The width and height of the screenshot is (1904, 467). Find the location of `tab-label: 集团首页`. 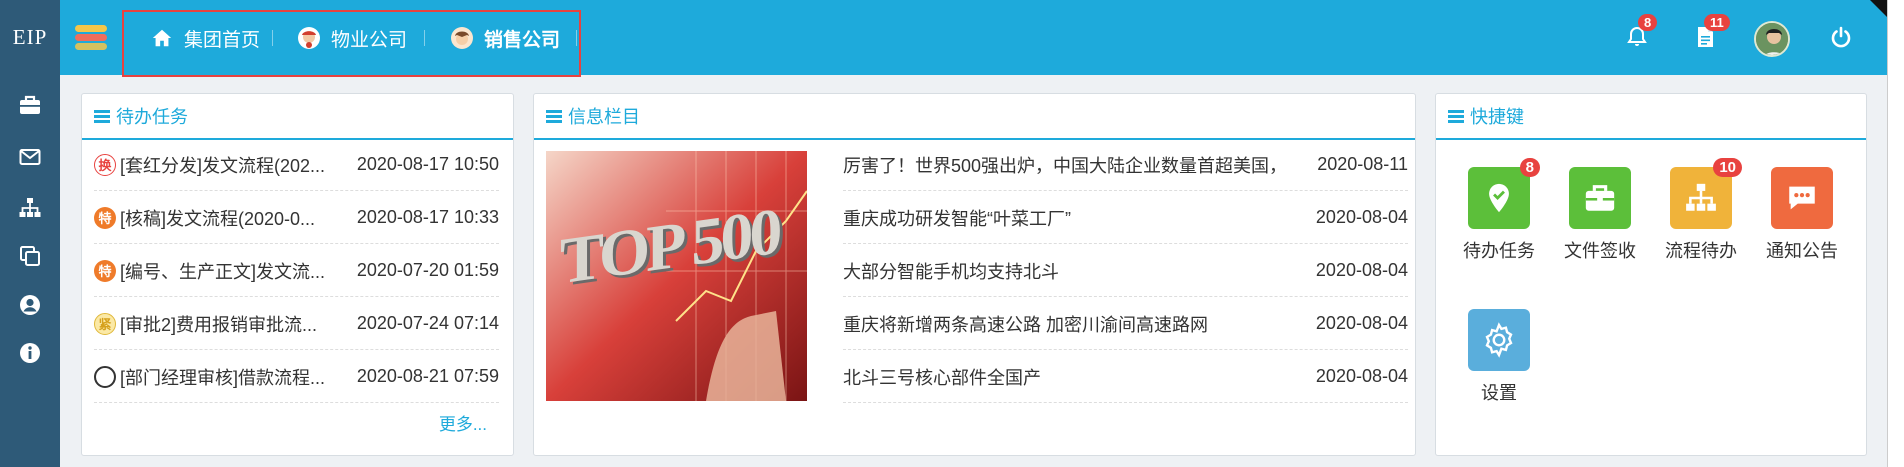

tab-label: 集团首页 is located at coordinates (222, 40).